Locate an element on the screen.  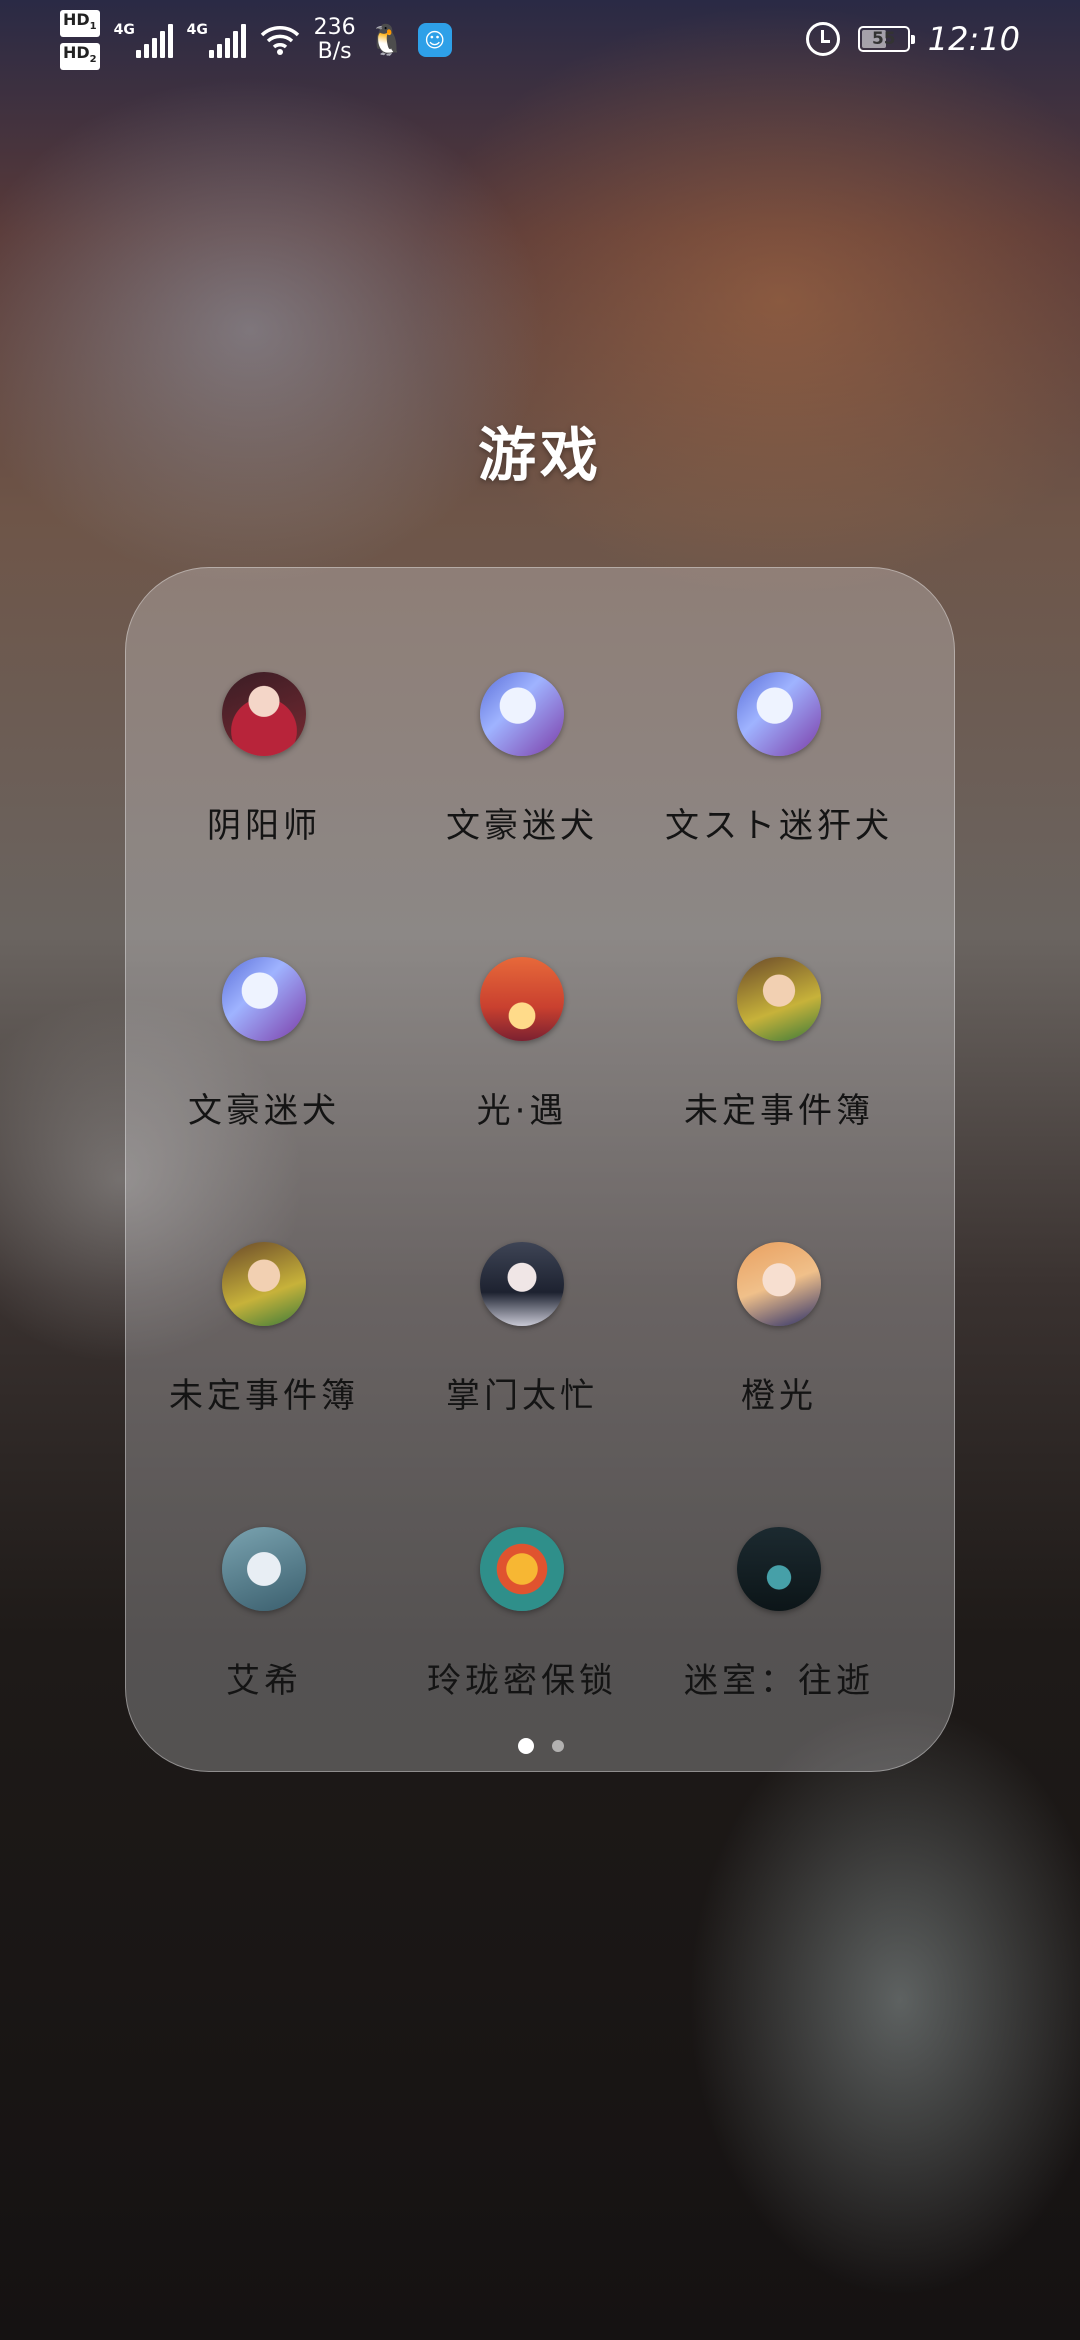
bungo-stray-dogs-jp-icon is located at coordinates (779, 714).